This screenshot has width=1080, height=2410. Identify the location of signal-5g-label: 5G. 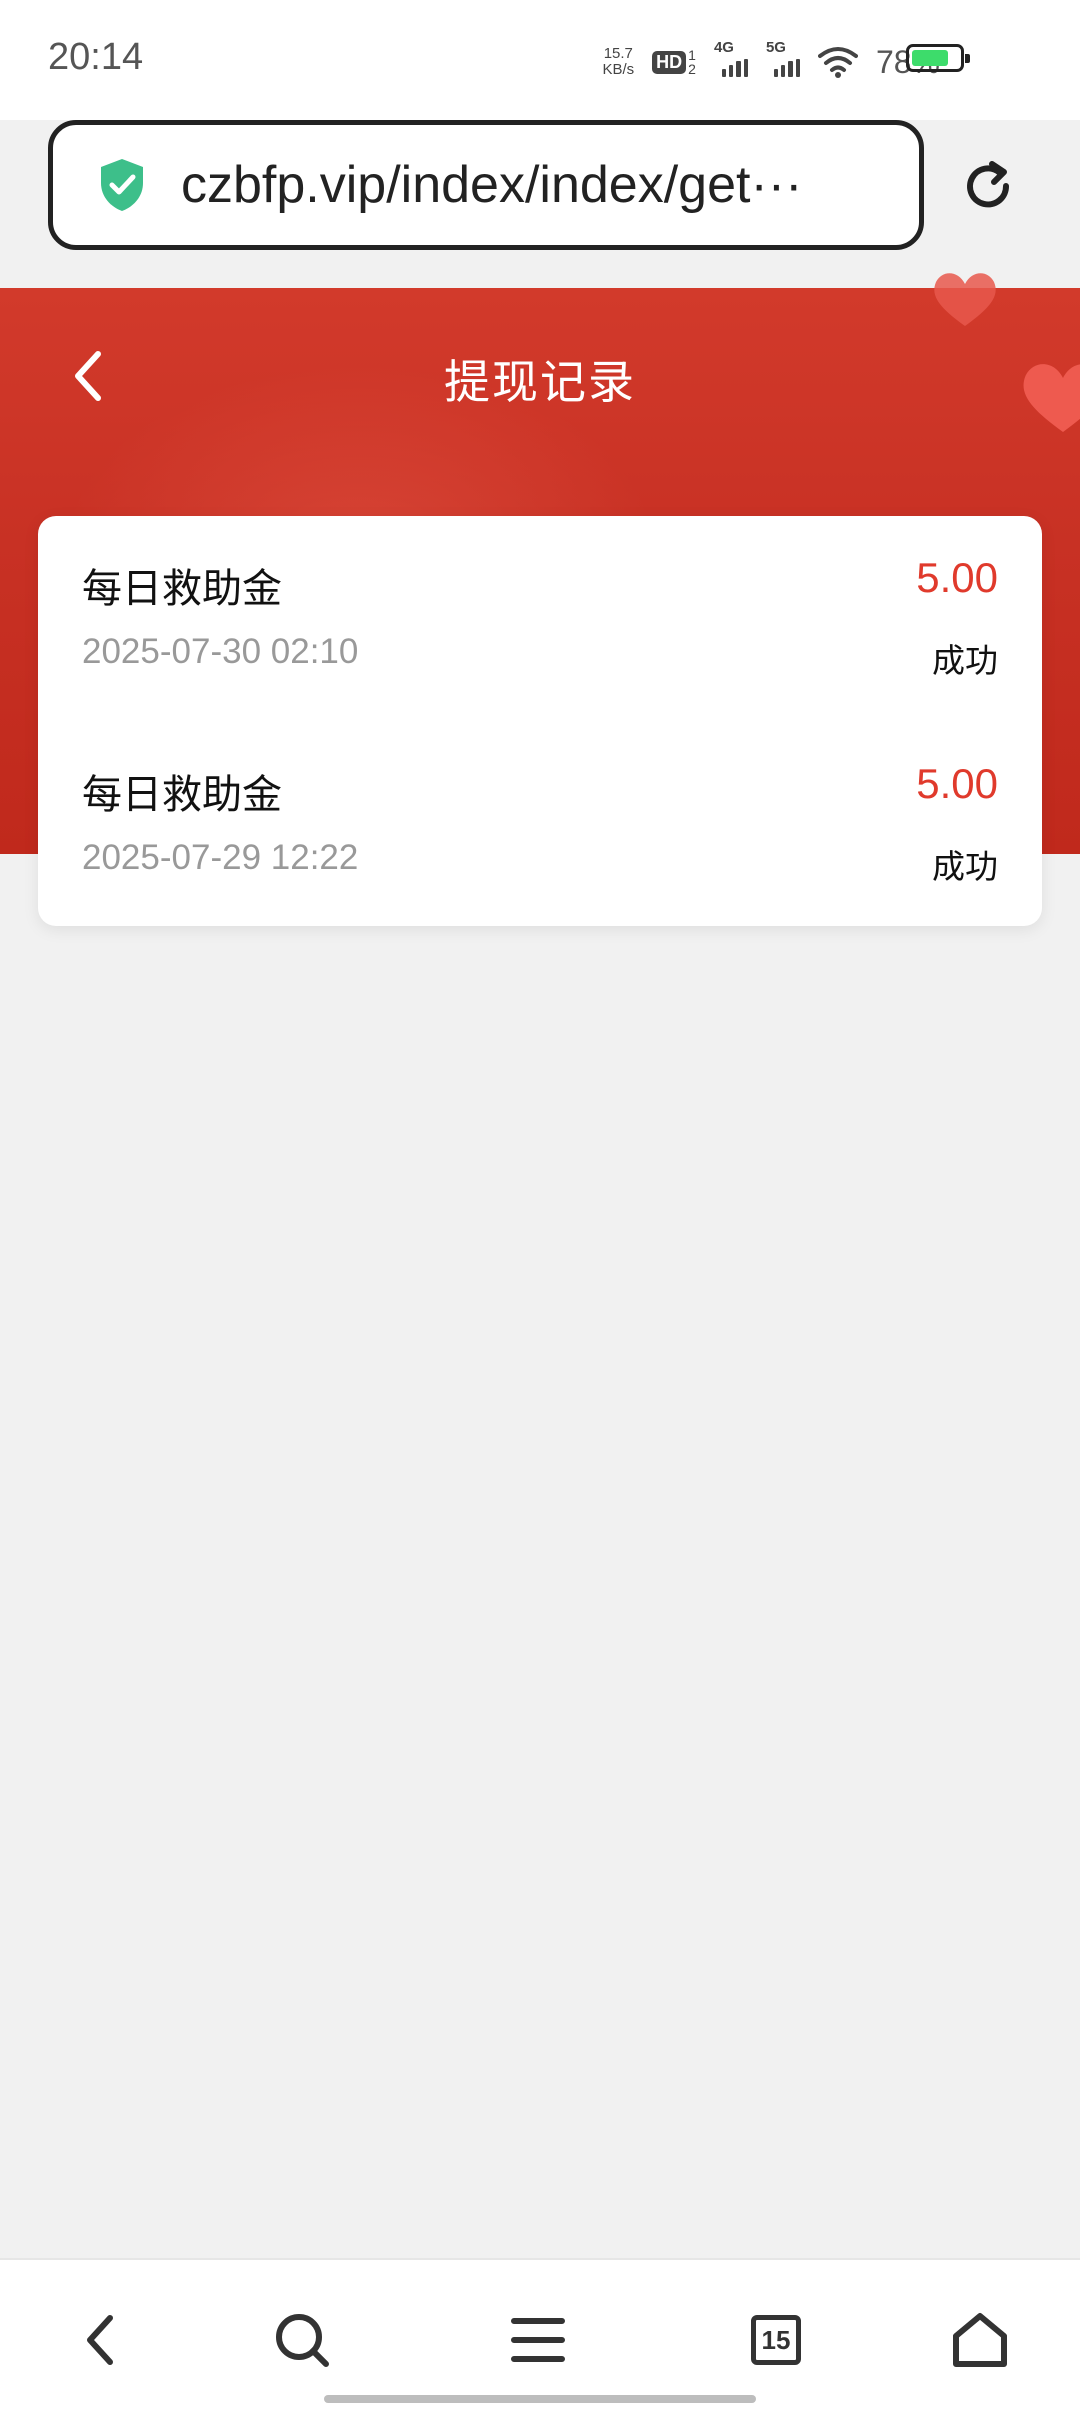
(775, 47).